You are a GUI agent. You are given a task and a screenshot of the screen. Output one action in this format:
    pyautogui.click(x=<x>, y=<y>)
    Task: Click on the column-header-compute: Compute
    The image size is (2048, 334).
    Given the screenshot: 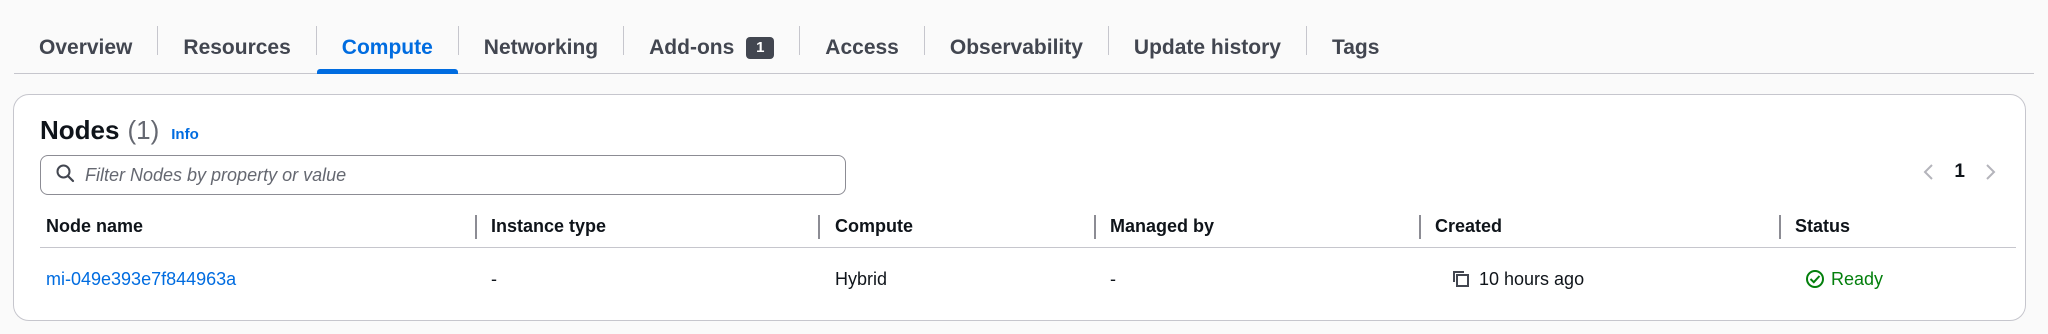 What is the action you would take?
    pyautogui.click(x=874, y=226)
    